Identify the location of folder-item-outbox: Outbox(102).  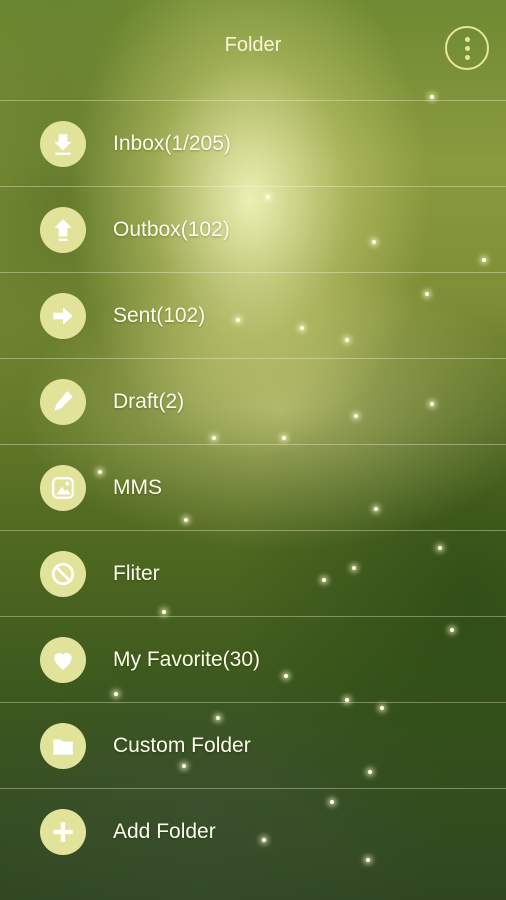
(253, 229).